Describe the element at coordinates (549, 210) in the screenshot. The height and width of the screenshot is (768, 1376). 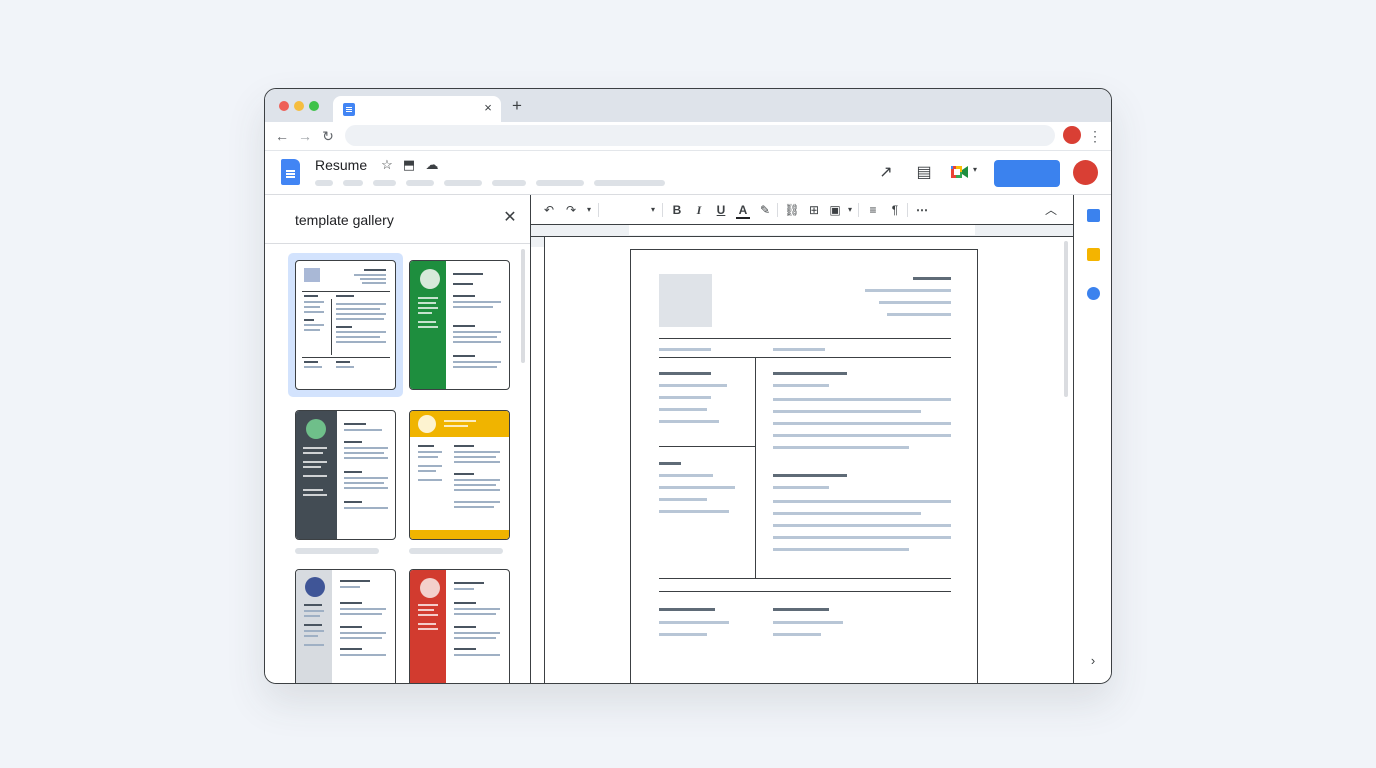
I see `undo-icon: ↶` at that location.